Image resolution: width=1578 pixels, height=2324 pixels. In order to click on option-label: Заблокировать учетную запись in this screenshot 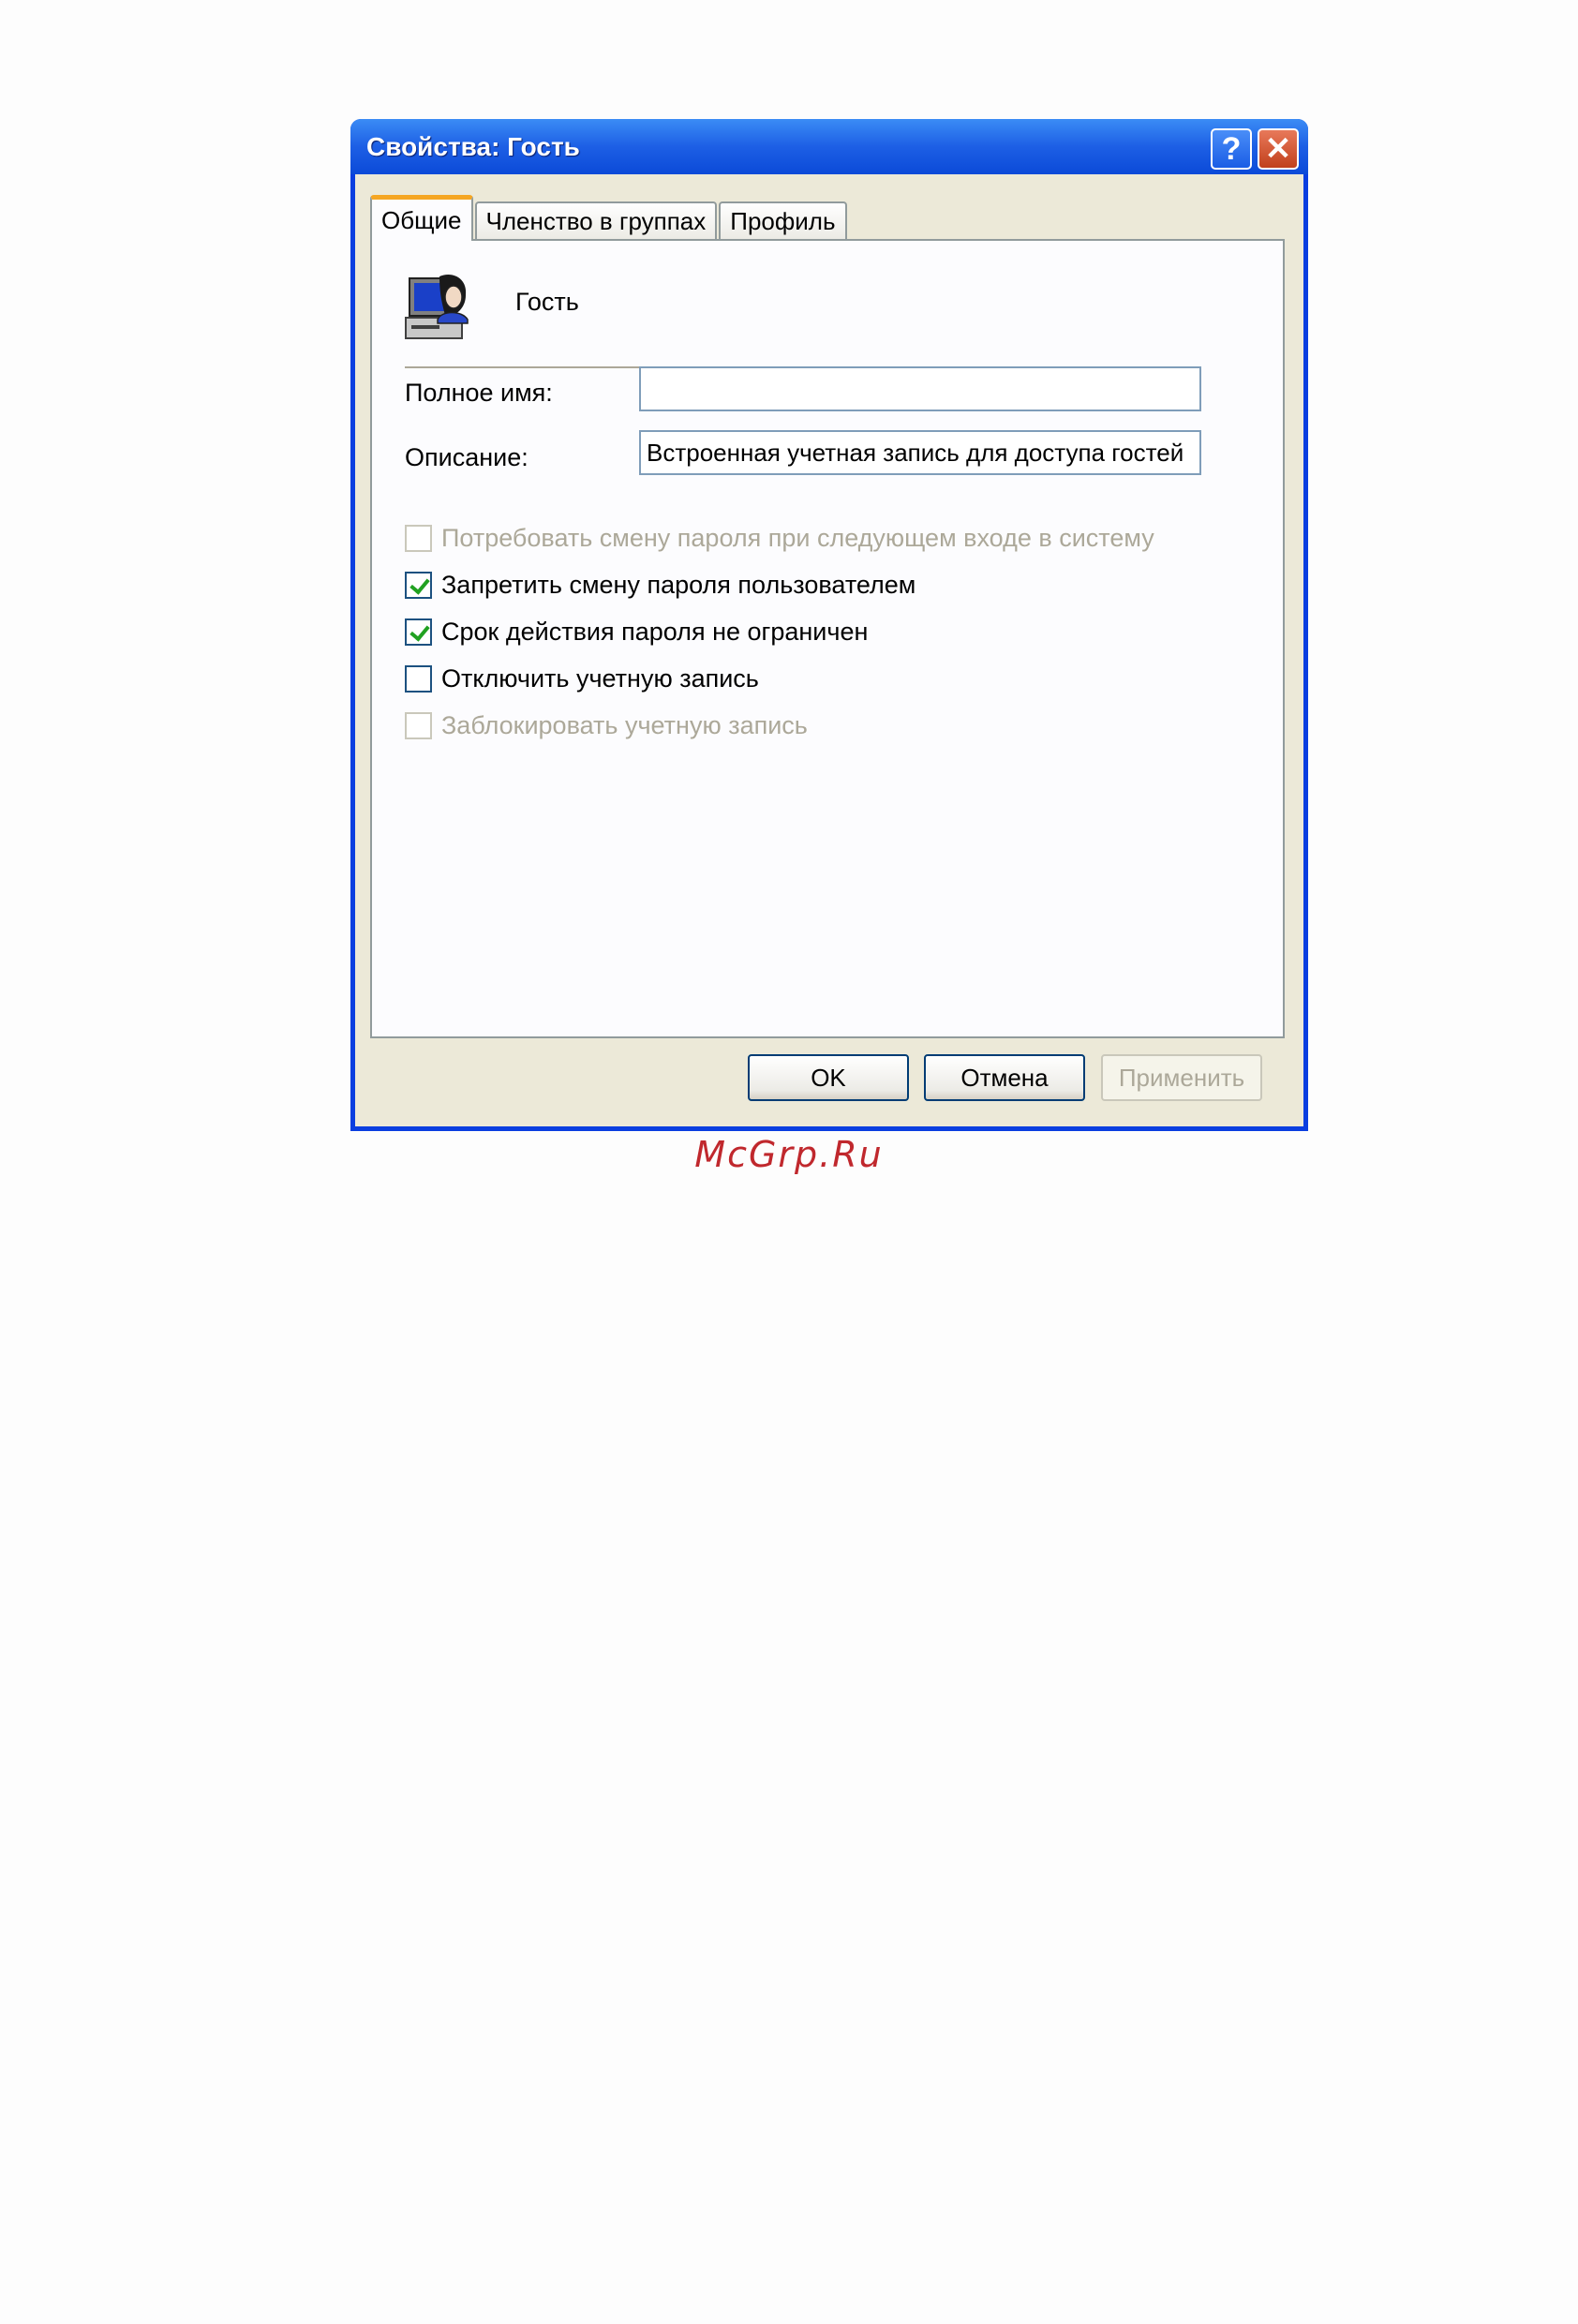, I will do `click(624, 725)`.